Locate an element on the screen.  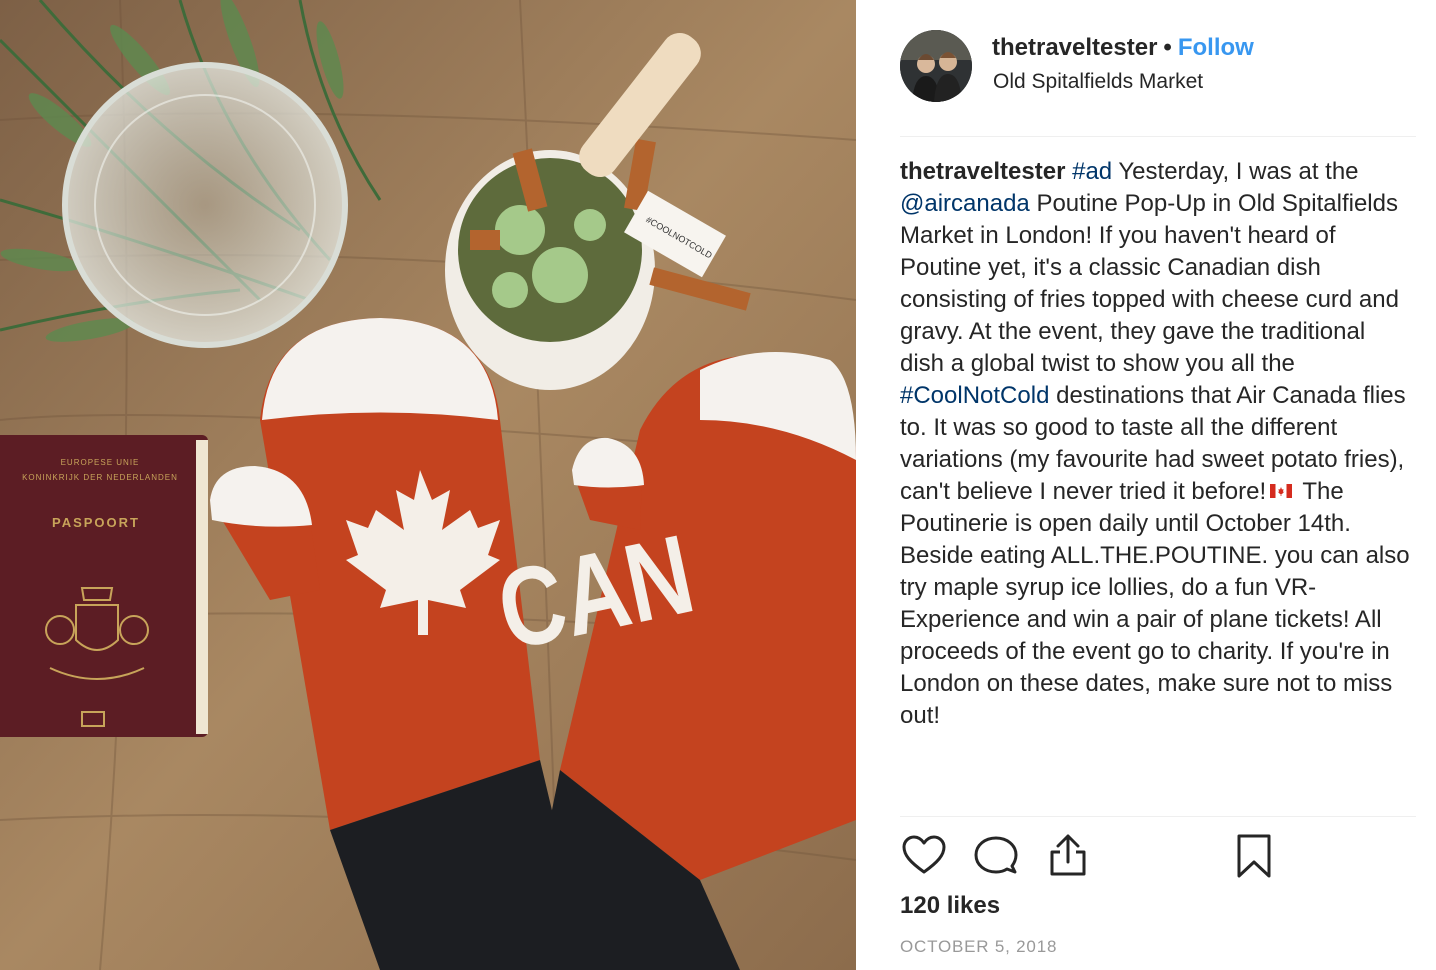
bookmark-icon is located at coordinates (1254, 856).